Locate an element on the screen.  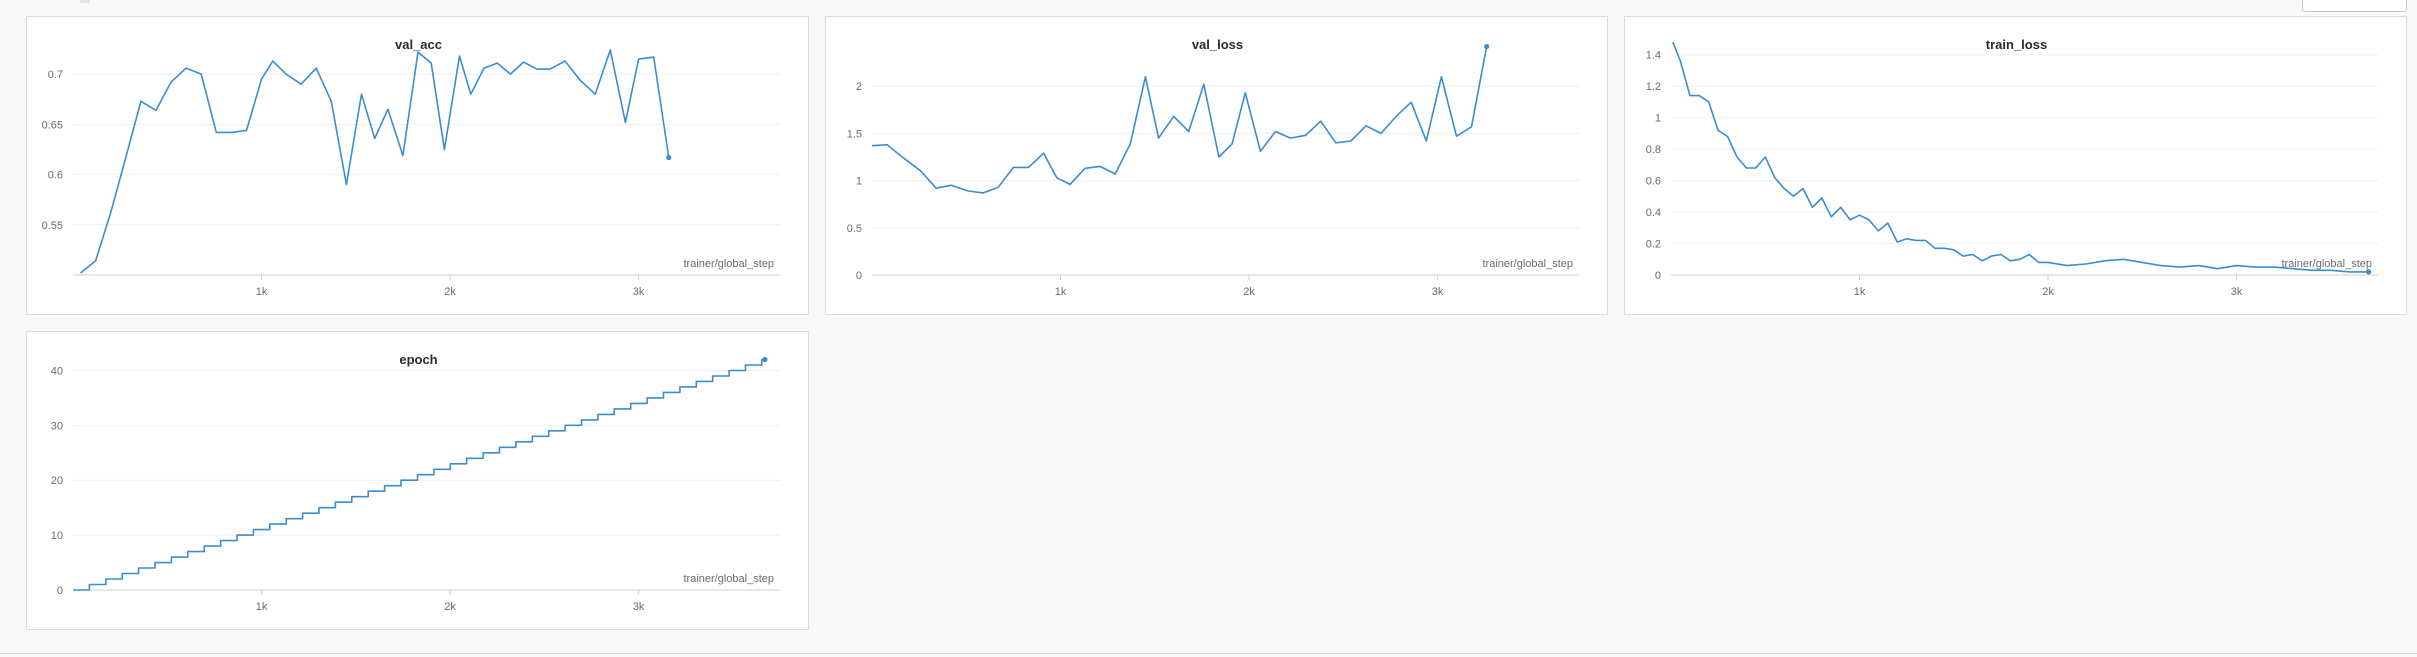
top-toolbar-mark is located at coordinates (85, 1).